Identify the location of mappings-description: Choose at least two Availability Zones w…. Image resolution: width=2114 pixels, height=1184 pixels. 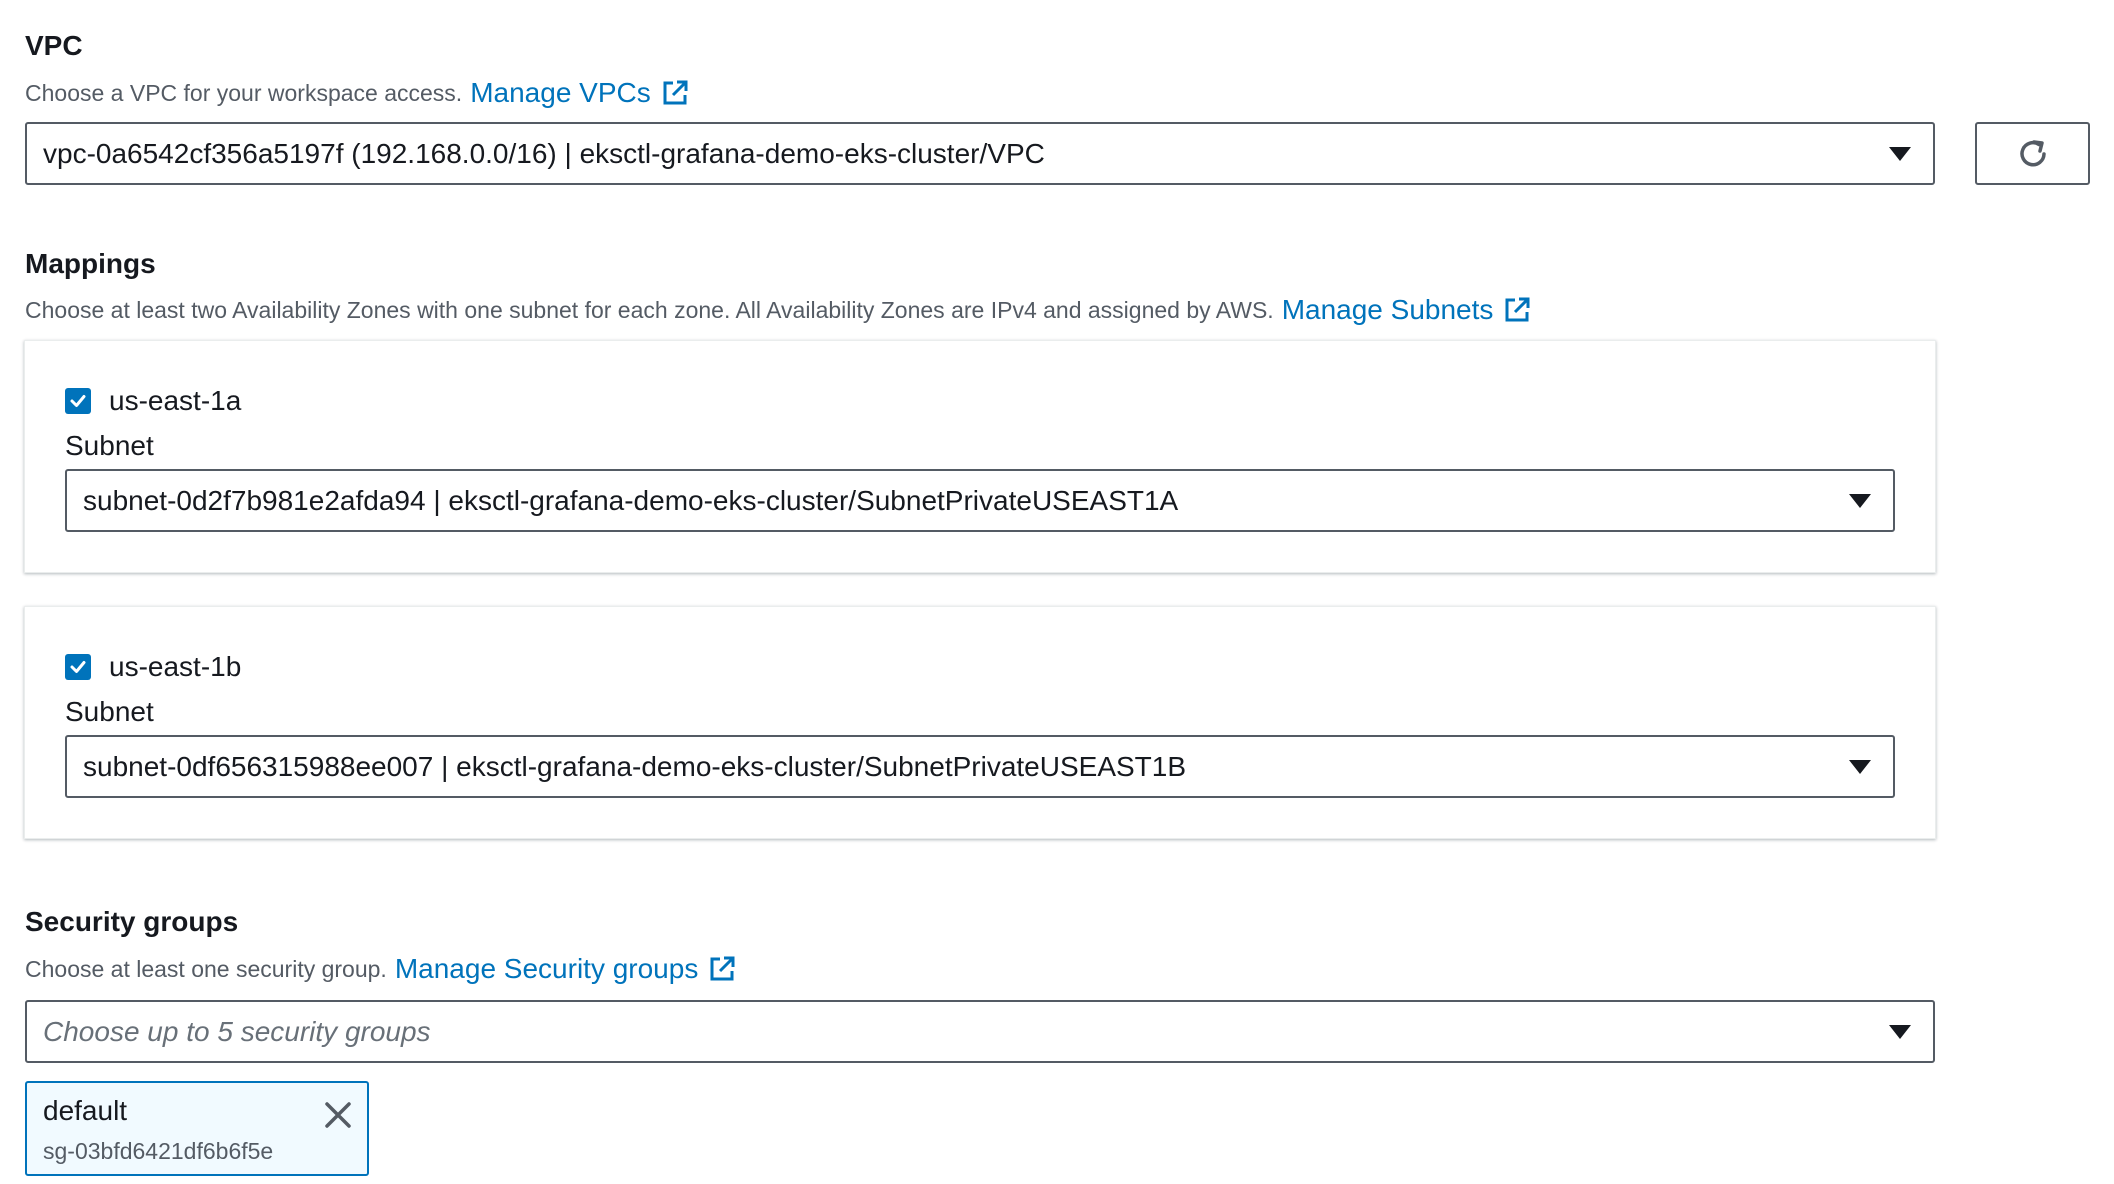
(778, 310).